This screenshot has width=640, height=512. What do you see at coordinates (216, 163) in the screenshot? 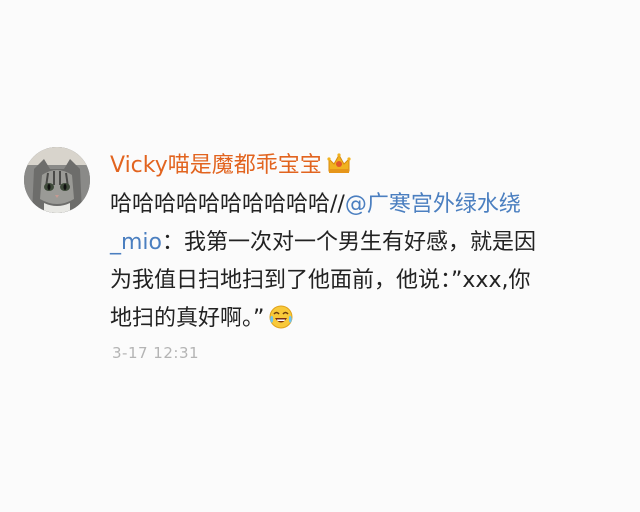
I see `username-link: Vicky喵是魔都乖宝宝` at bounding box center [216, 163].